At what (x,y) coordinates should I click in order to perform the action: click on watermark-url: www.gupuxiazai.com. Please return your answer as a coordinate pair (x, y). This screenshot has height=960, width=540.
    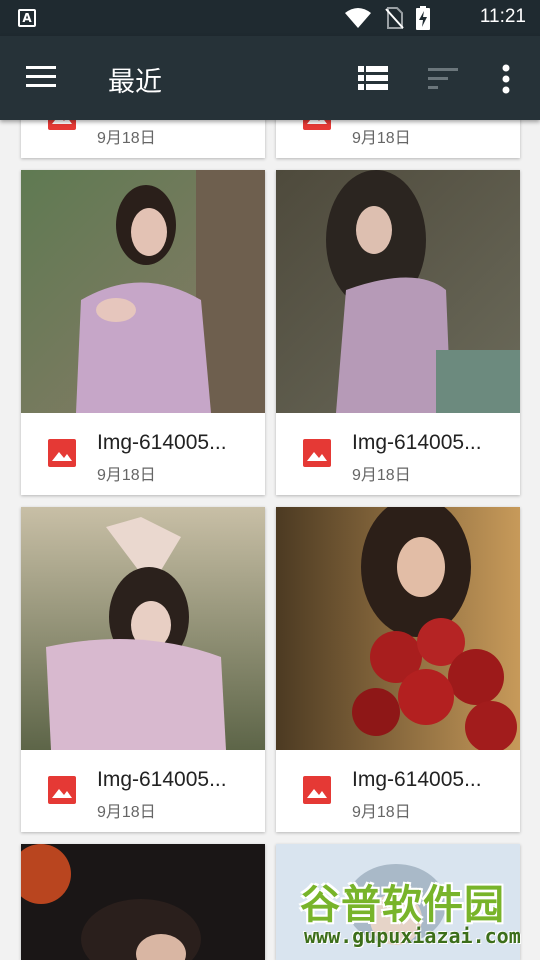
    Looking at the image, I should click on (412, 936).